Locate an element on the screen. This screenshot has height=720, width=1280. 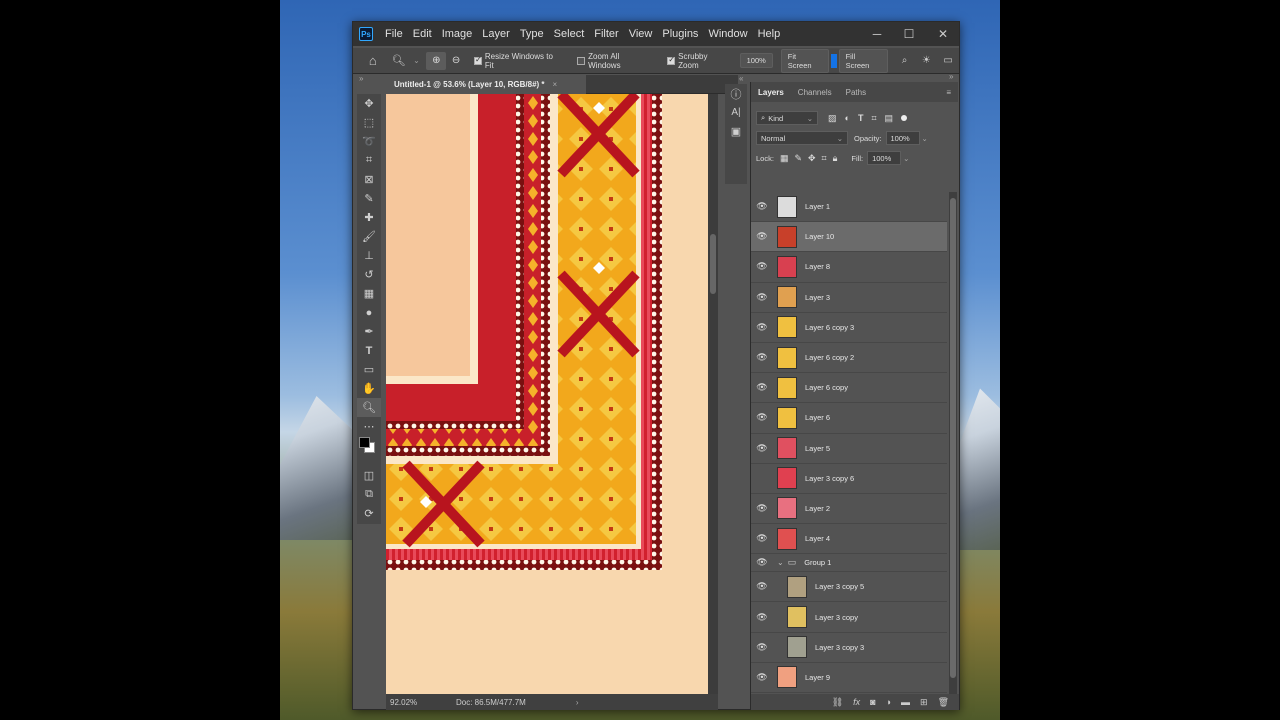
layer-row: 👁︎ Layer 1 is located at coordinates (849, 207).